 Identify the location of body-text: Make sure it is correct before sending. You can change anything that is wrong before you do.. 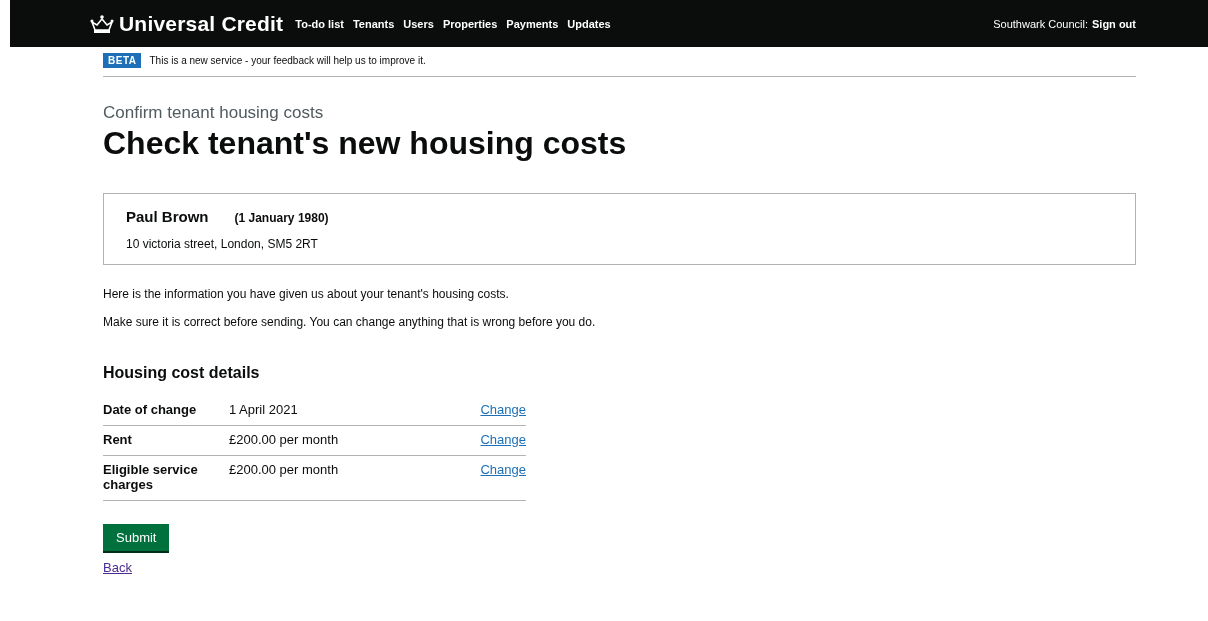
(350, 322).